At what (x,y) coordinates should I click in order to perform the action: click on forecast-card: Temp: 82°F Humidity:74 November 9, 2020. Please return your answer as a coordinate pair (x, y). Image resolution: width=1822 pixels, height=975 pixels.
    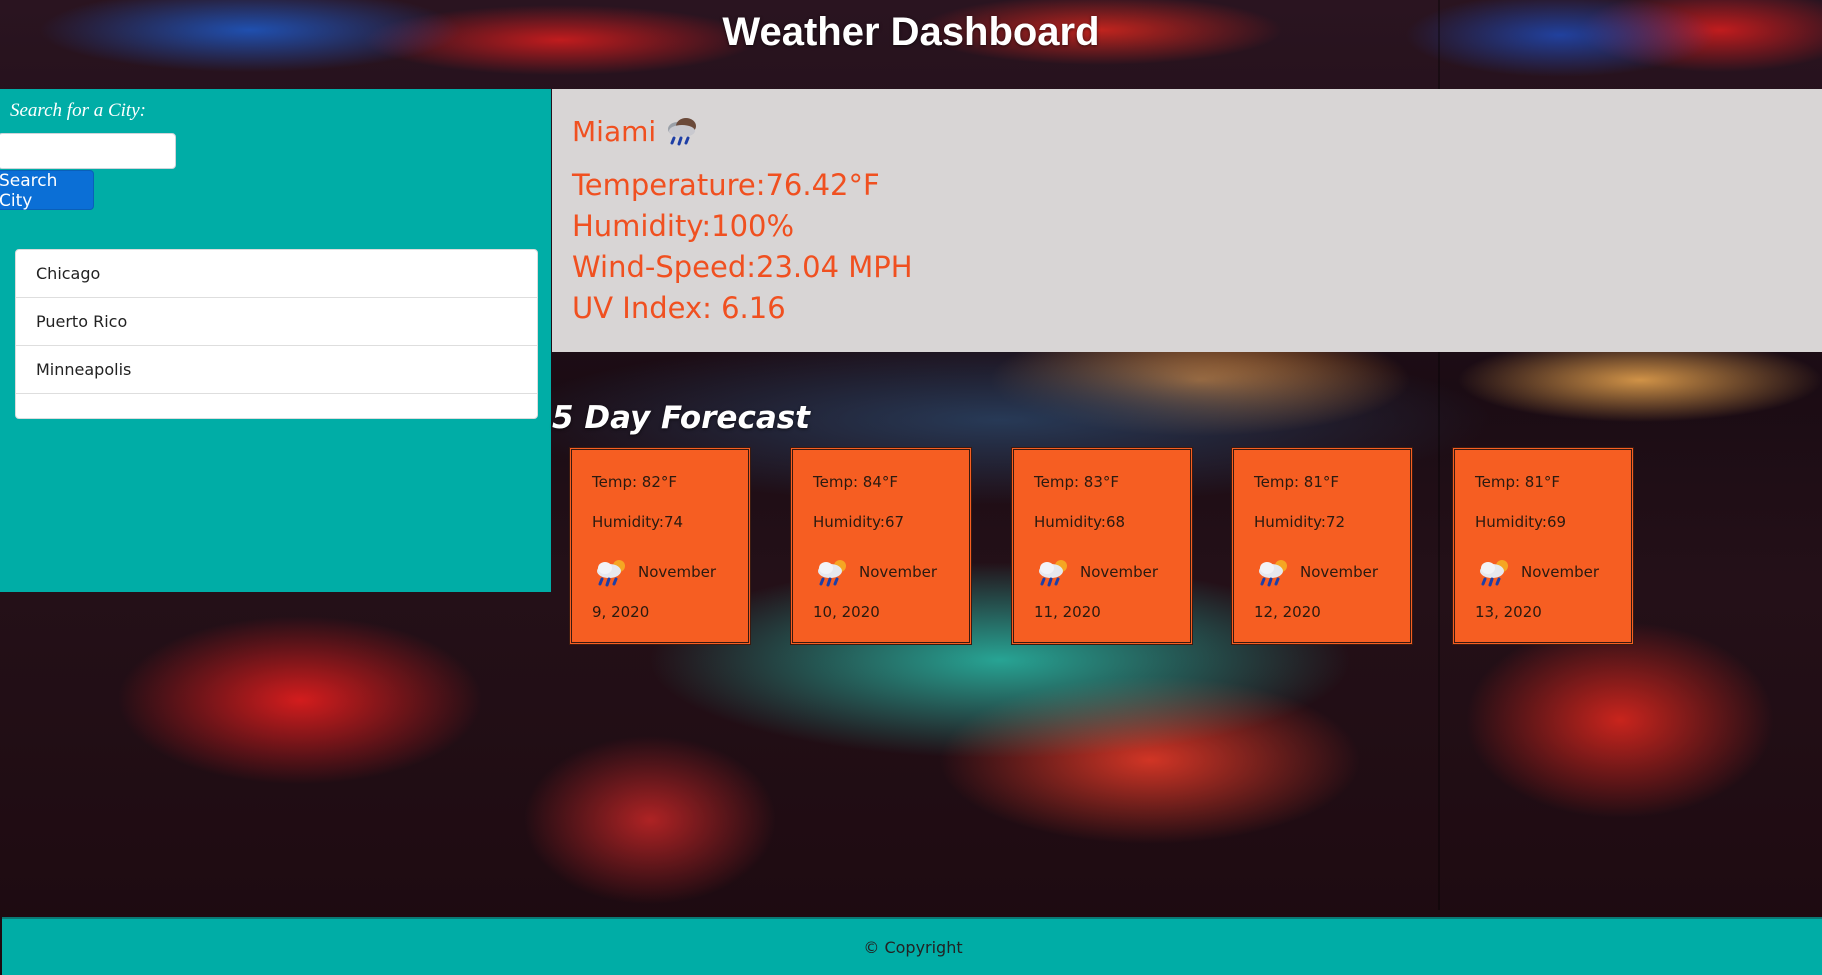
    Looking at the image, I should click on (660, 546).